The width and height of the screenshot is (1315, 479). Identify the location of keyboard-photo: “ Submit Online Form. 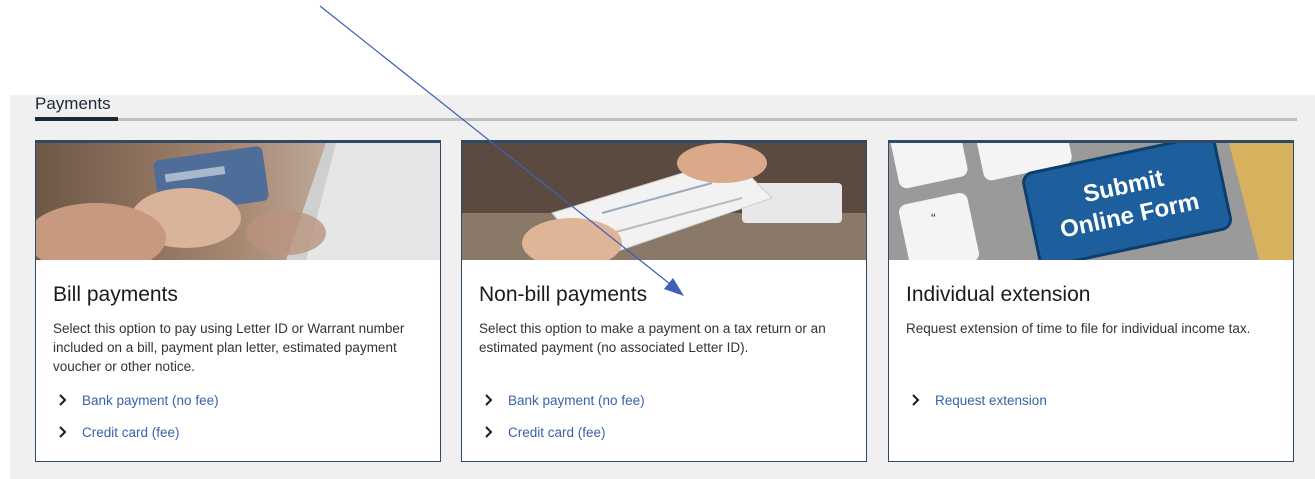
(1091, 201).